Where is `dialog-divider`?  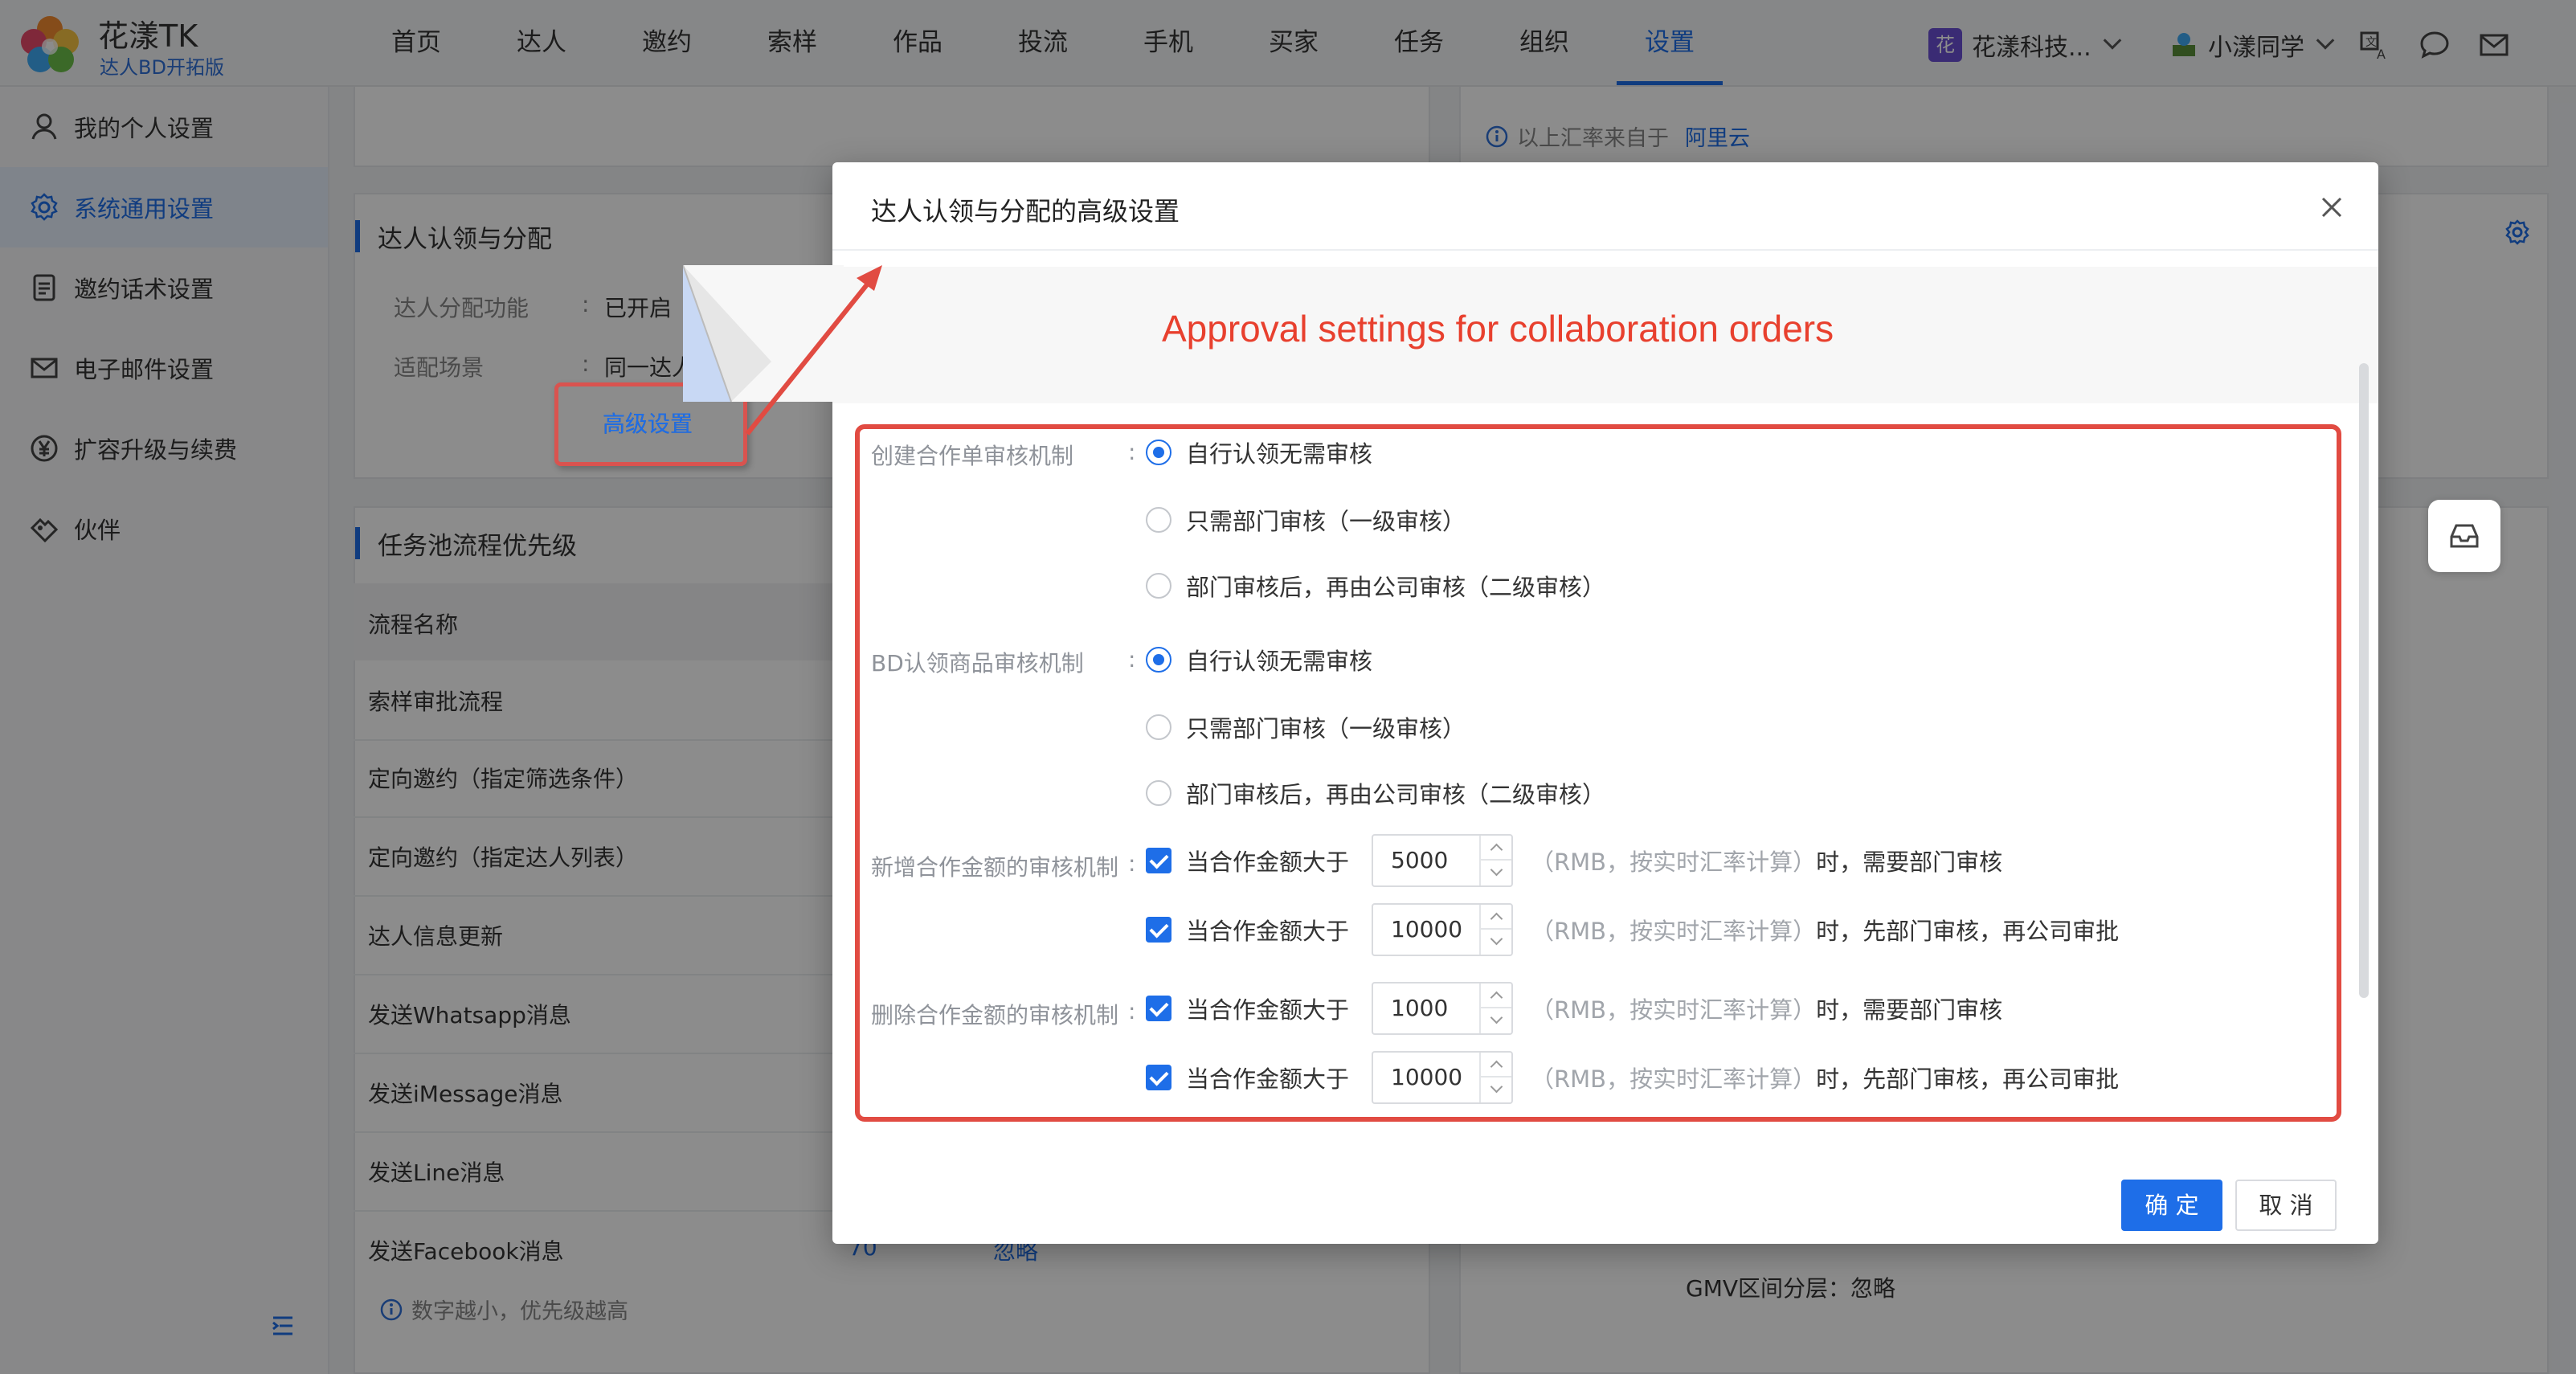
dialog-divider is located at coordinates (1605, 250).